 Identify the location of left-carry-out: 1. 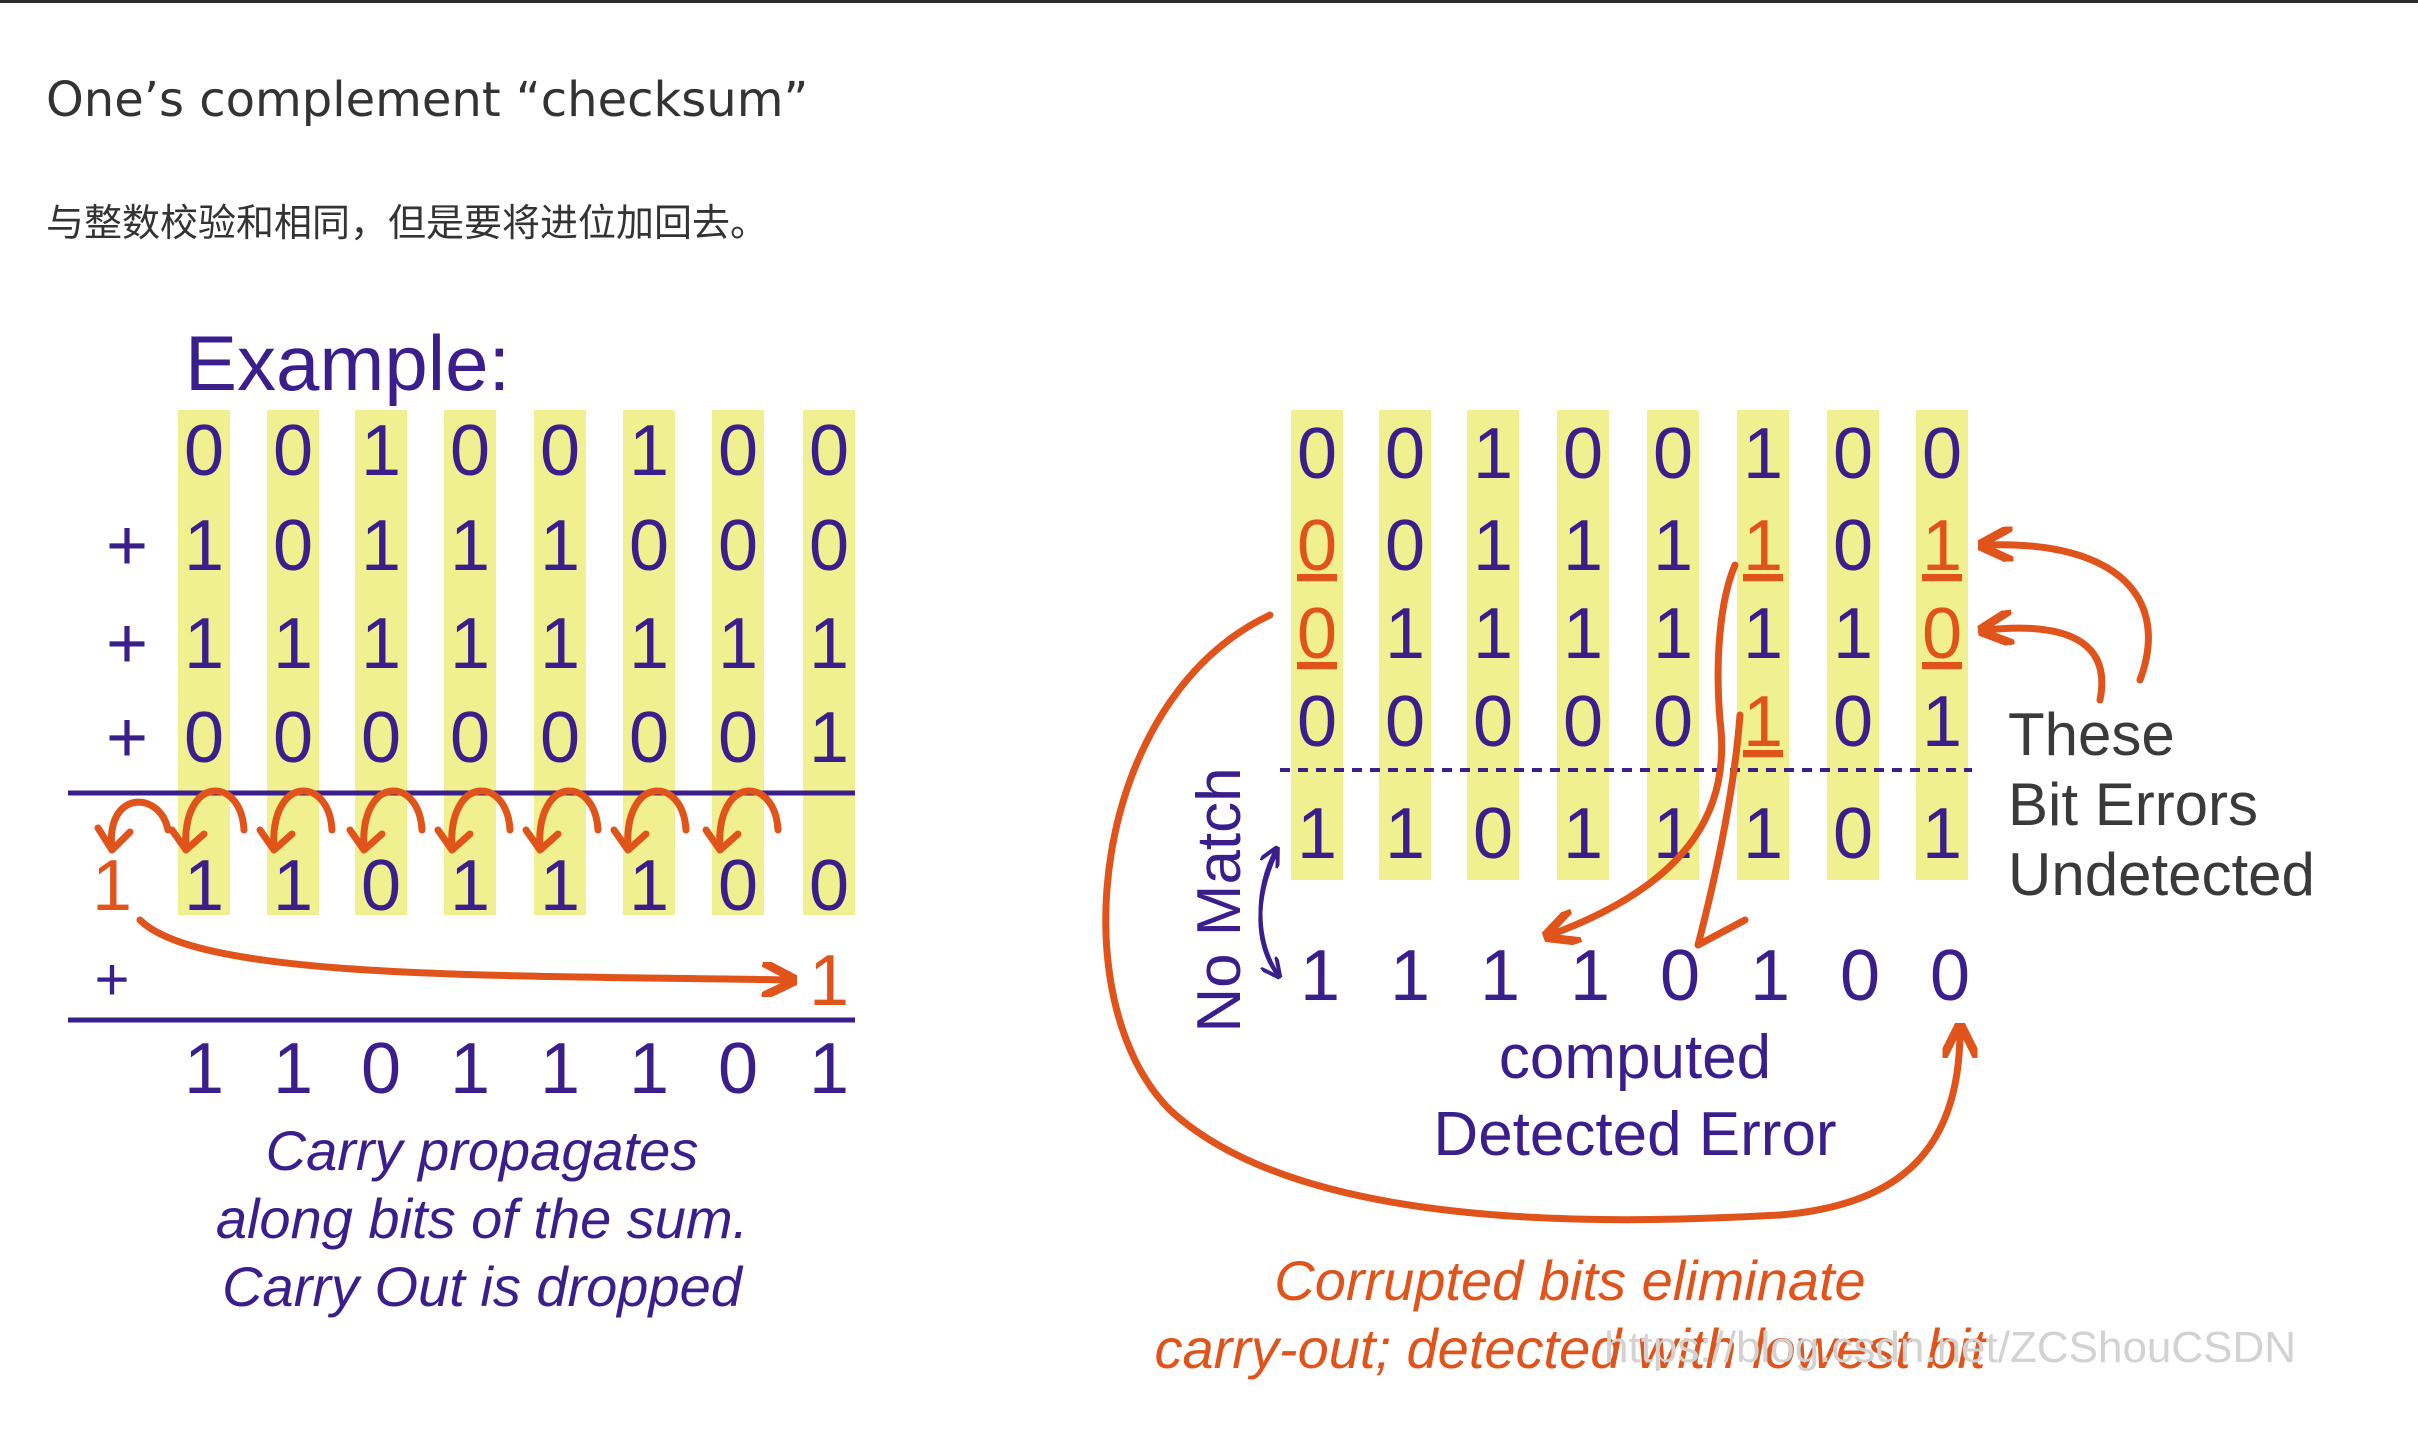
(112, 886).